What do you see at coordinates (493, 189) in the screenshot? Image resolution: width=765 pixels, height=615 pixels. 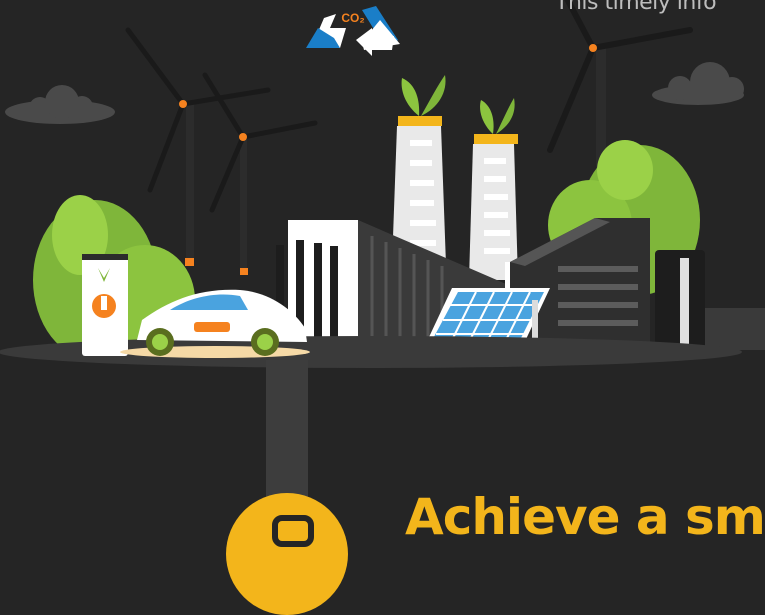 I see `smokestack-right` at bounding box center [493, 189].